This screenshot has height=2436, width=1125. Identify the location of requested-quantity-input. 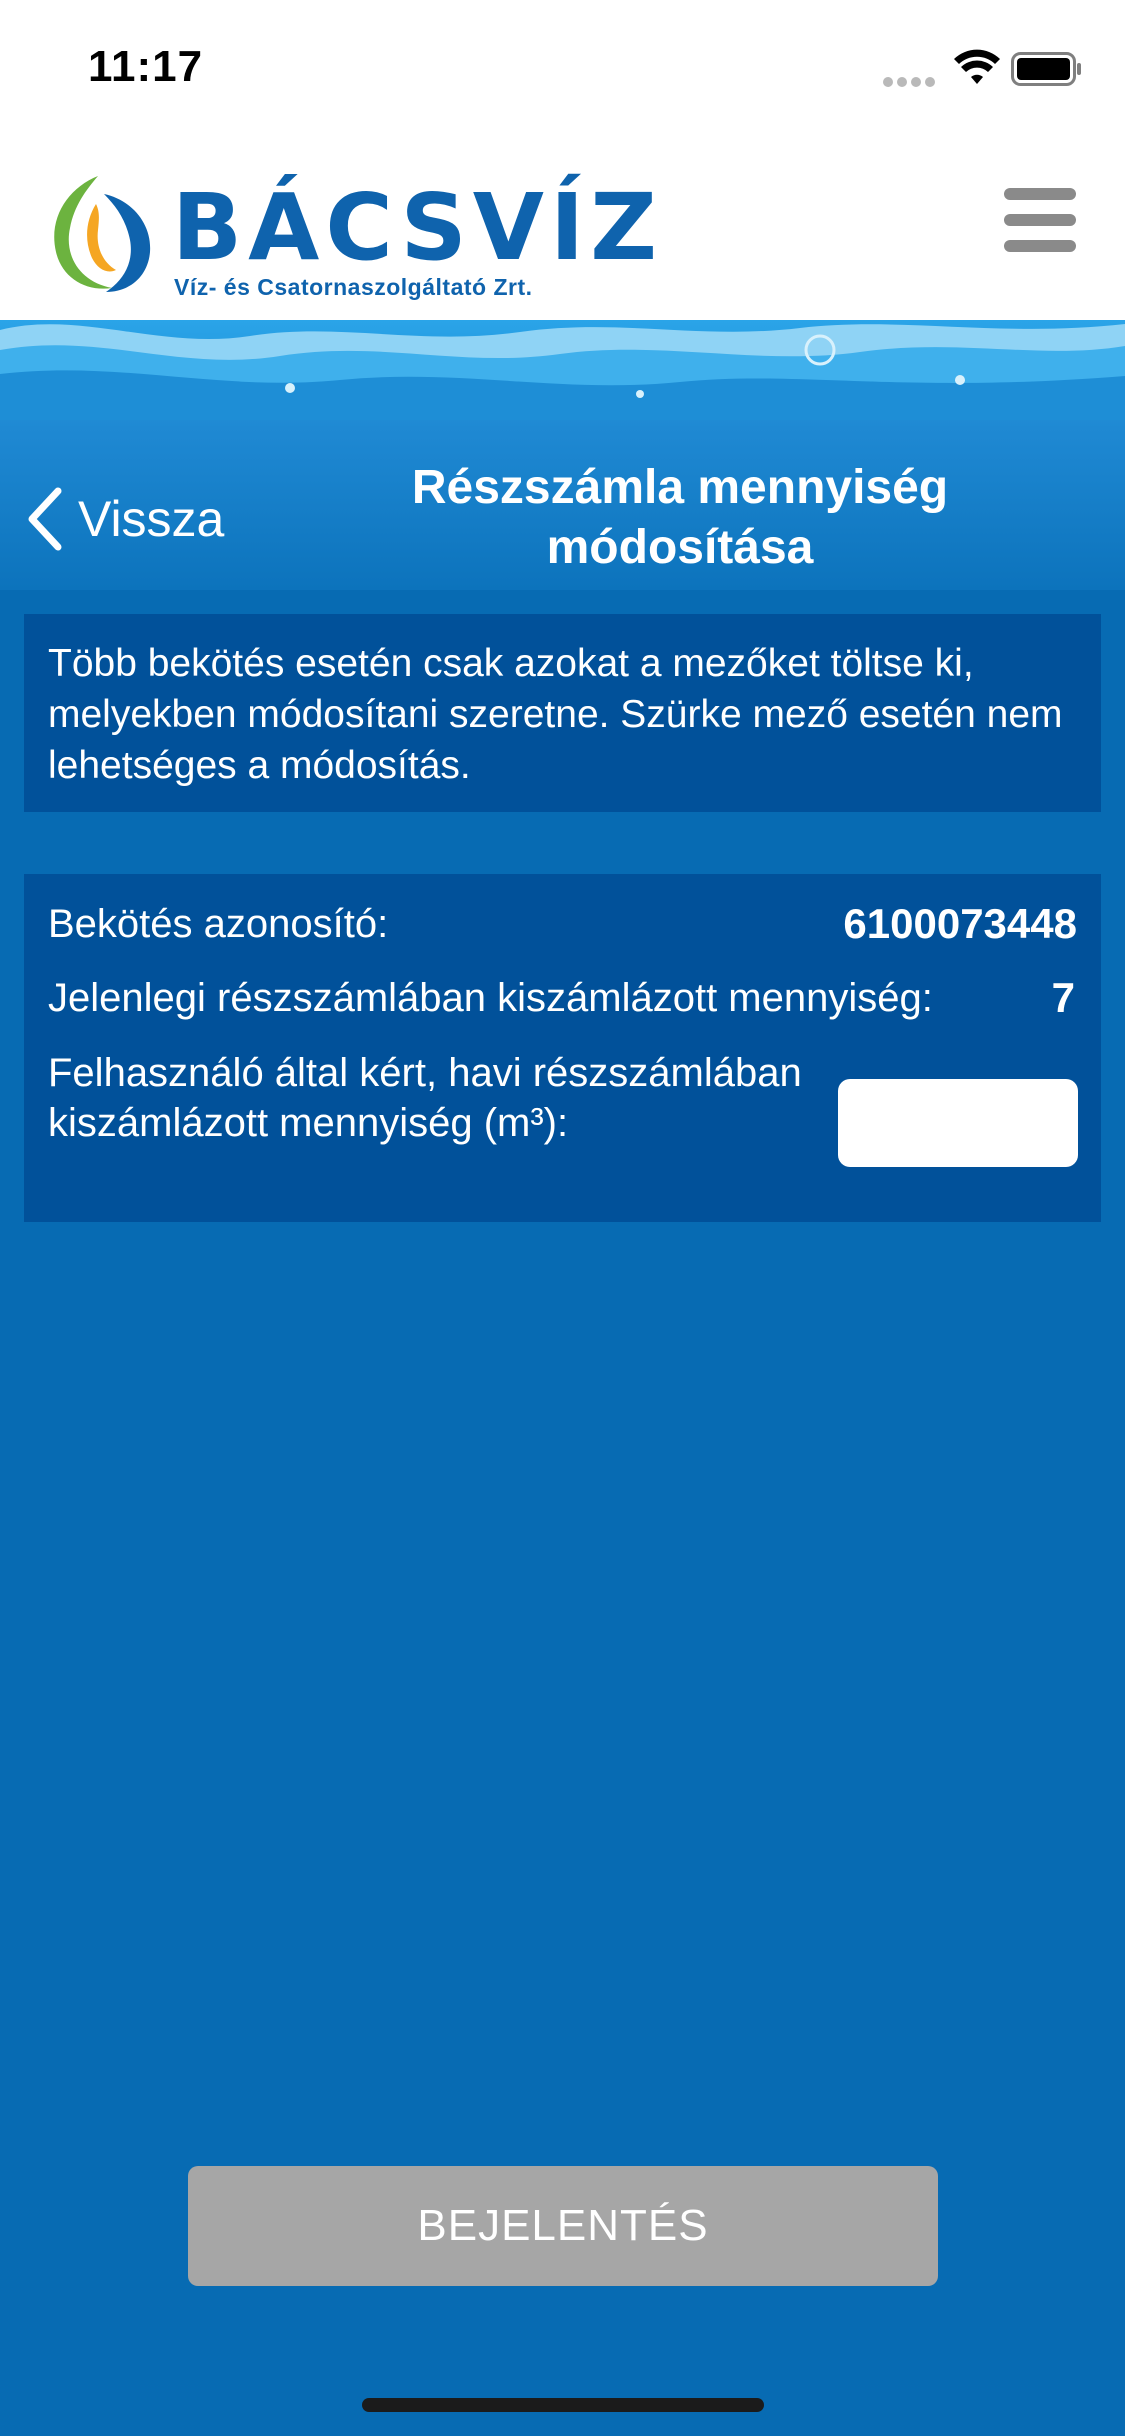
(958, 1123).